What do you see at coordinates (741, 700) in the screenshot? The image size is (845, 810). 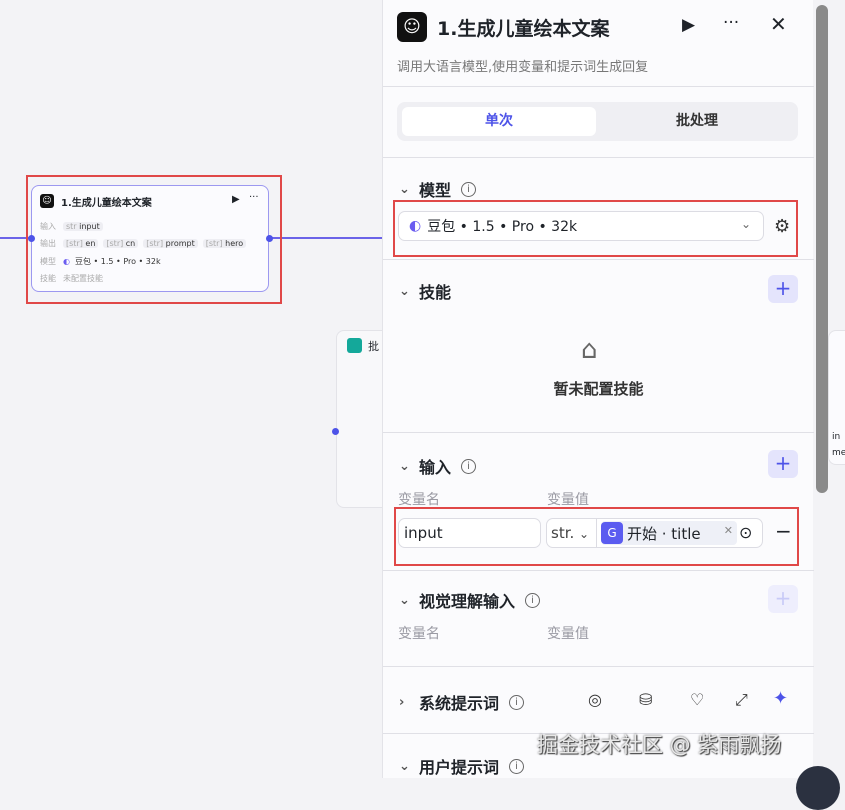 I see `expand-icon: ⤢` at bounding box center [741, 700].